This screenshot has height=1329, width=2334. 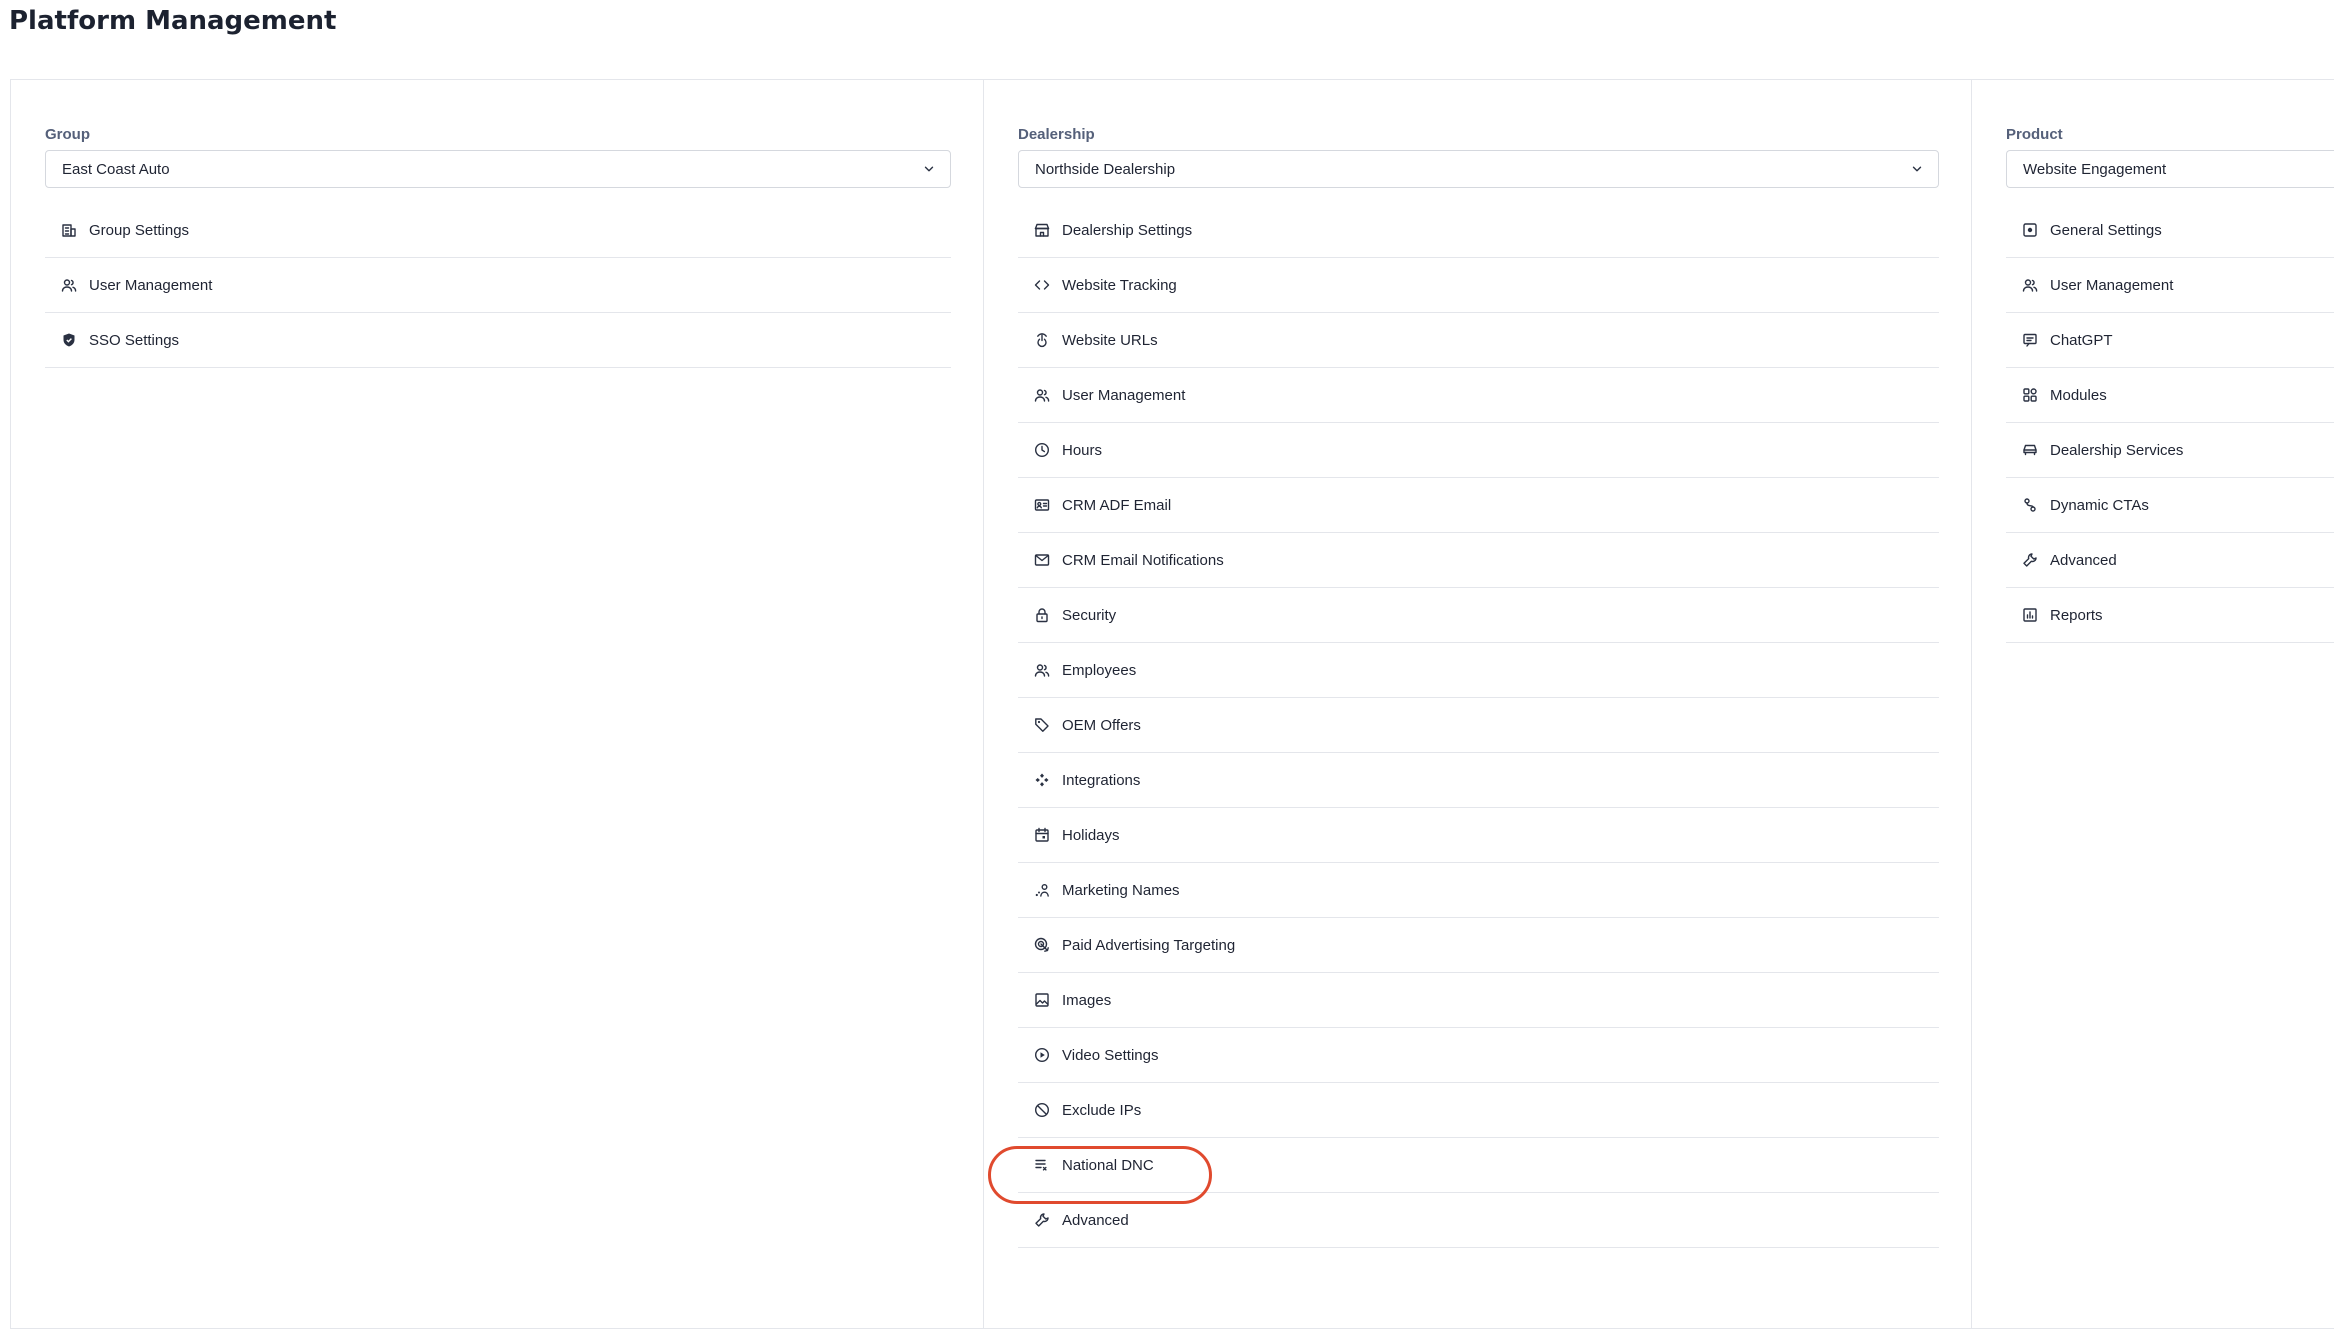 I want to click on image-icon, so click(x=1042, y=1000).